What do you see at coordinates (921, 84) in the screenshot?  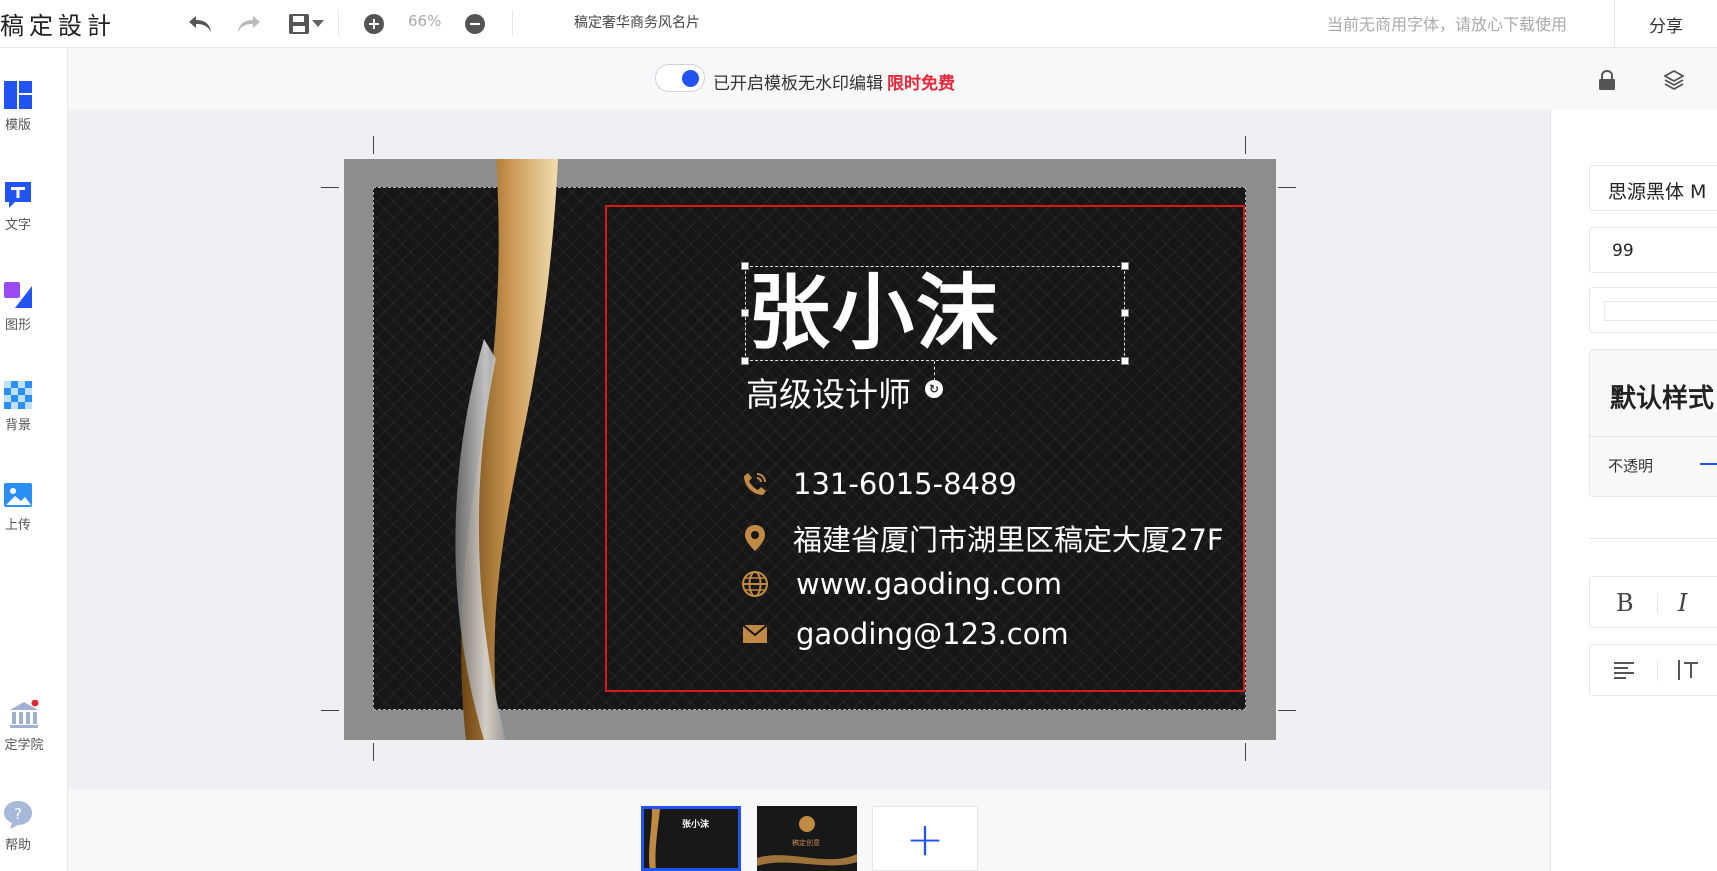 I see `free-badge: 限时免费` at bounding box center [921, 84].